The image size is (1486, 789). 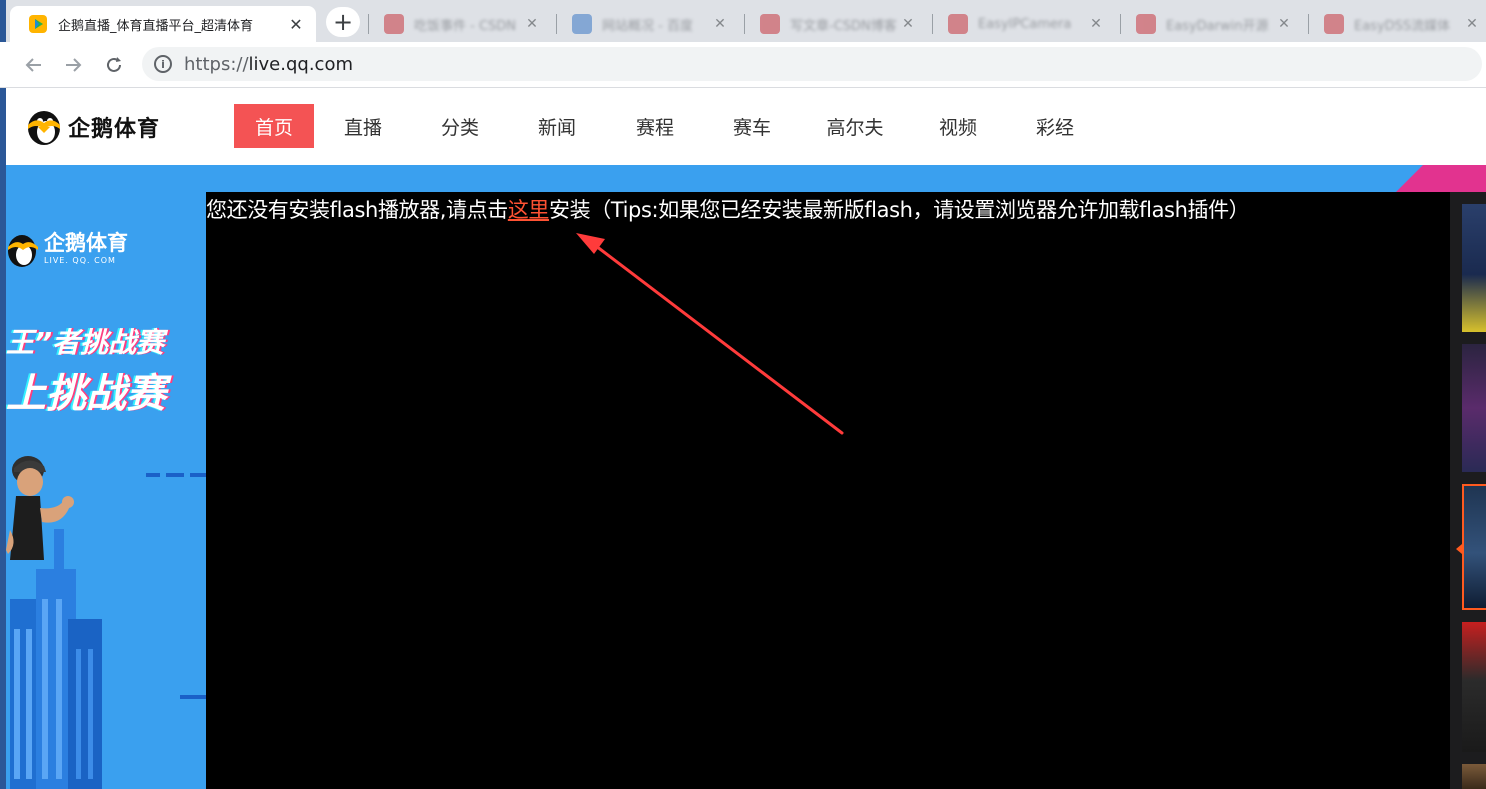 I want to click on hero-accent-stripe, so click(x=1441, y=178).